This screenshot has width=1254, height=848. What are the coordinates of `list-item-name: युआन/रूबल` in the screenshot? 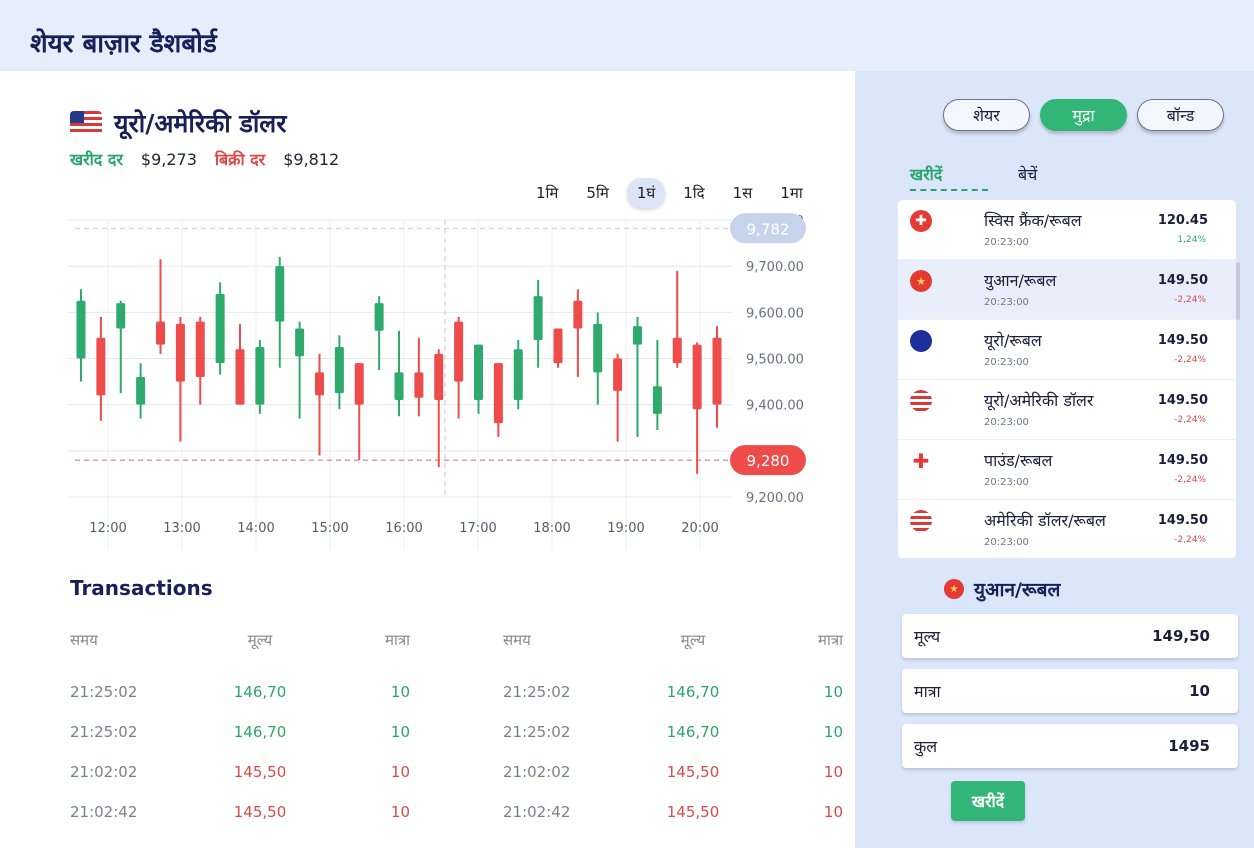 It's located at (1020, 280).